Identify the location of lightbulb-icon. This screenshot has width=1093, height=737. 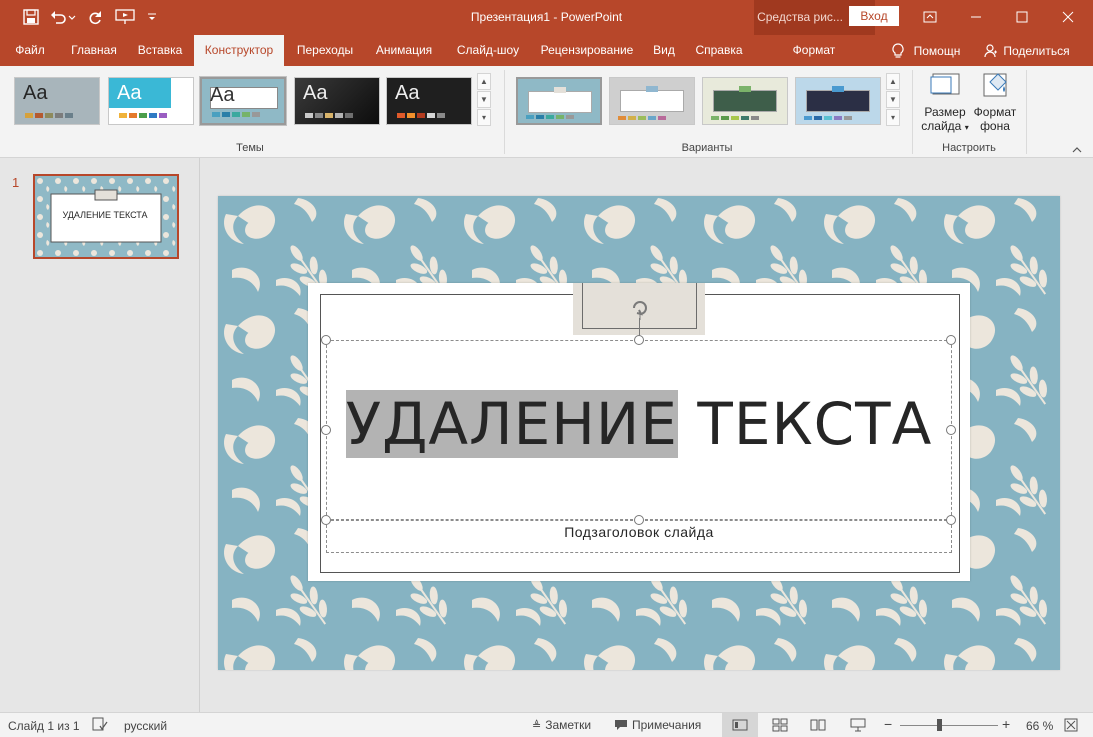
(898, 50).